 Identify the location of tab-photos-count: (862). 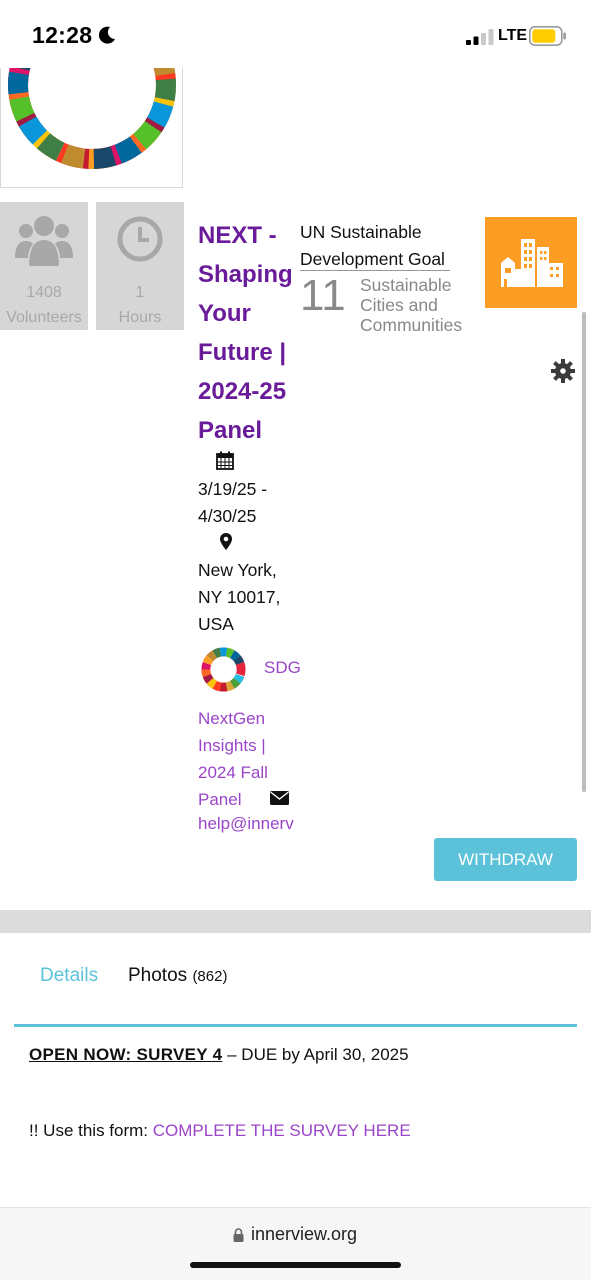
(210, 976).